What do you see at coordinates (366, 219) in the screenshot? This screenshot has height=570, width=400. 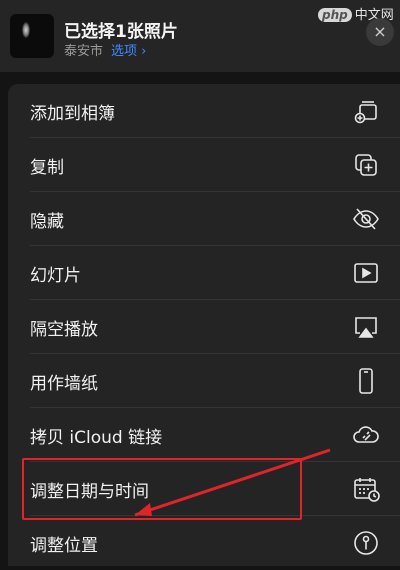 I see `eye-slash-icon` at bounding box center [366, 219].